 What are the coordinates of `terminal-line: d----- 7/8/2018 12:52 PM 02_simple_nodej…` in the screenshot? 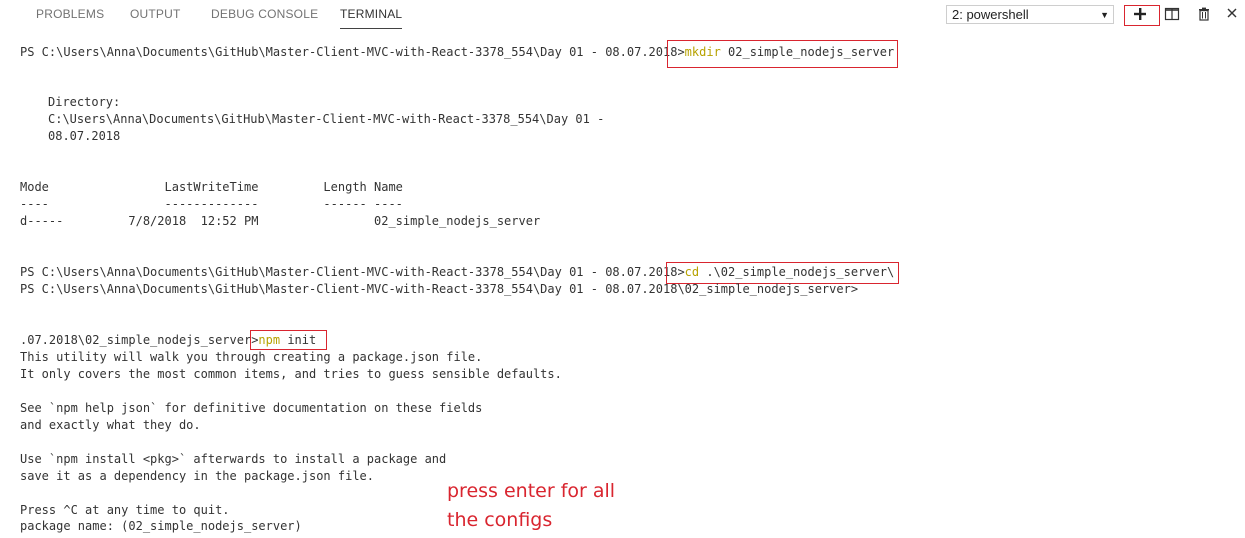 It's located at (280, 221).